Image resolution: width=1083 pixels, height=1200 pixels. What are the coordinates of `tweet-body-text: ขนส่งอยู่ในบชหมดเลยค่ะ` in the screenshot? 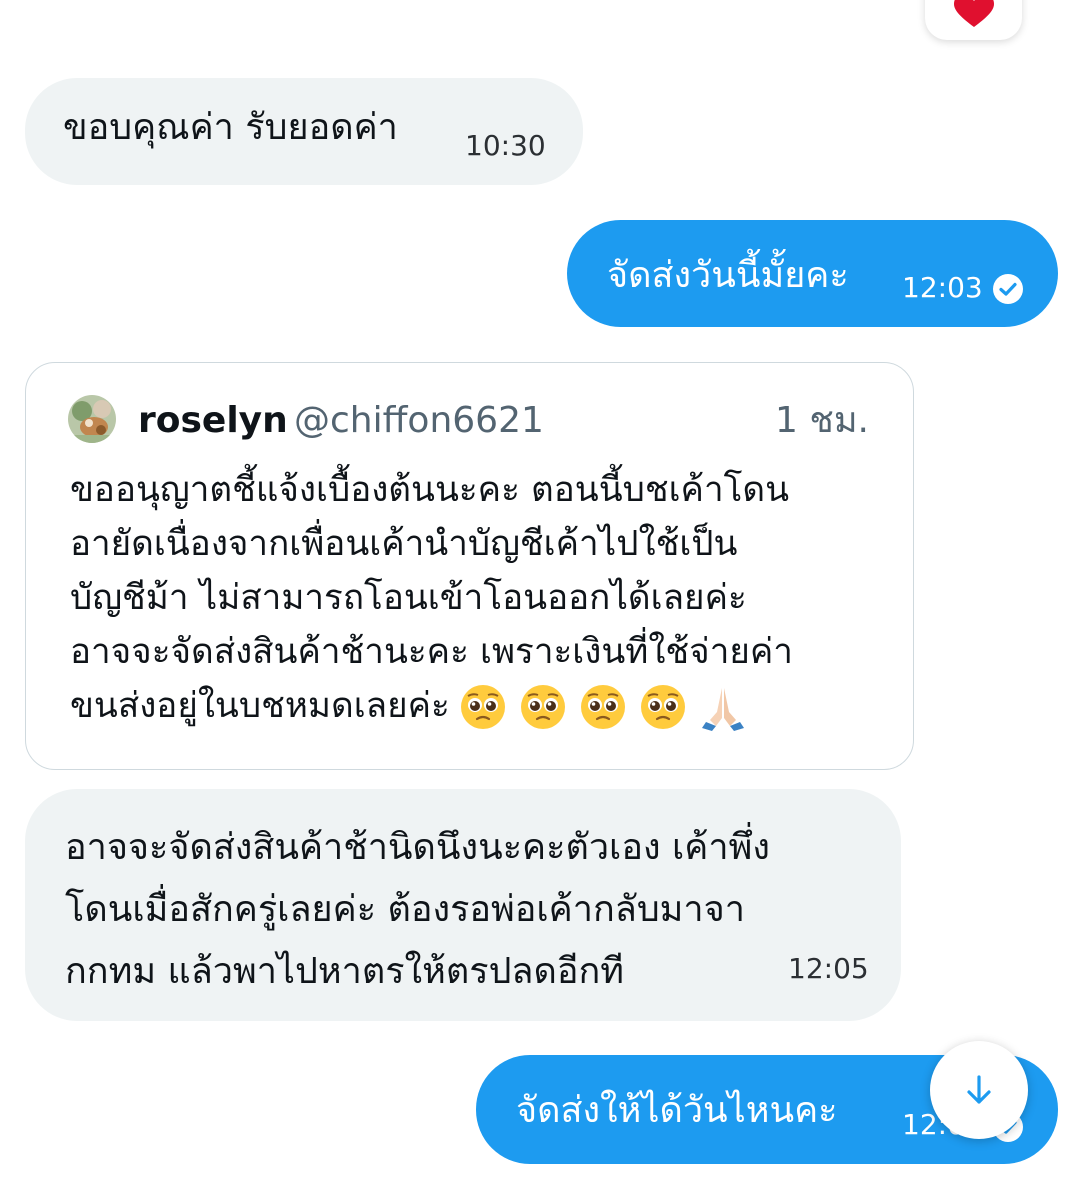 It's located at (260, 706).